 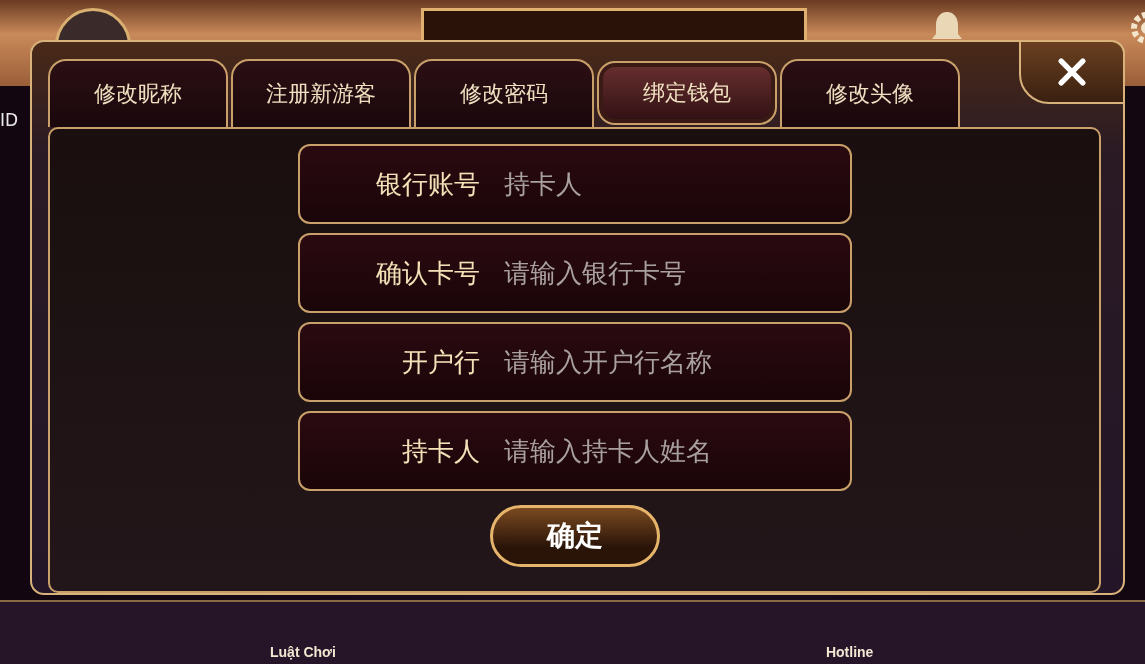 I want to click on field-label: 银行账号, so click(x=427, y=184).